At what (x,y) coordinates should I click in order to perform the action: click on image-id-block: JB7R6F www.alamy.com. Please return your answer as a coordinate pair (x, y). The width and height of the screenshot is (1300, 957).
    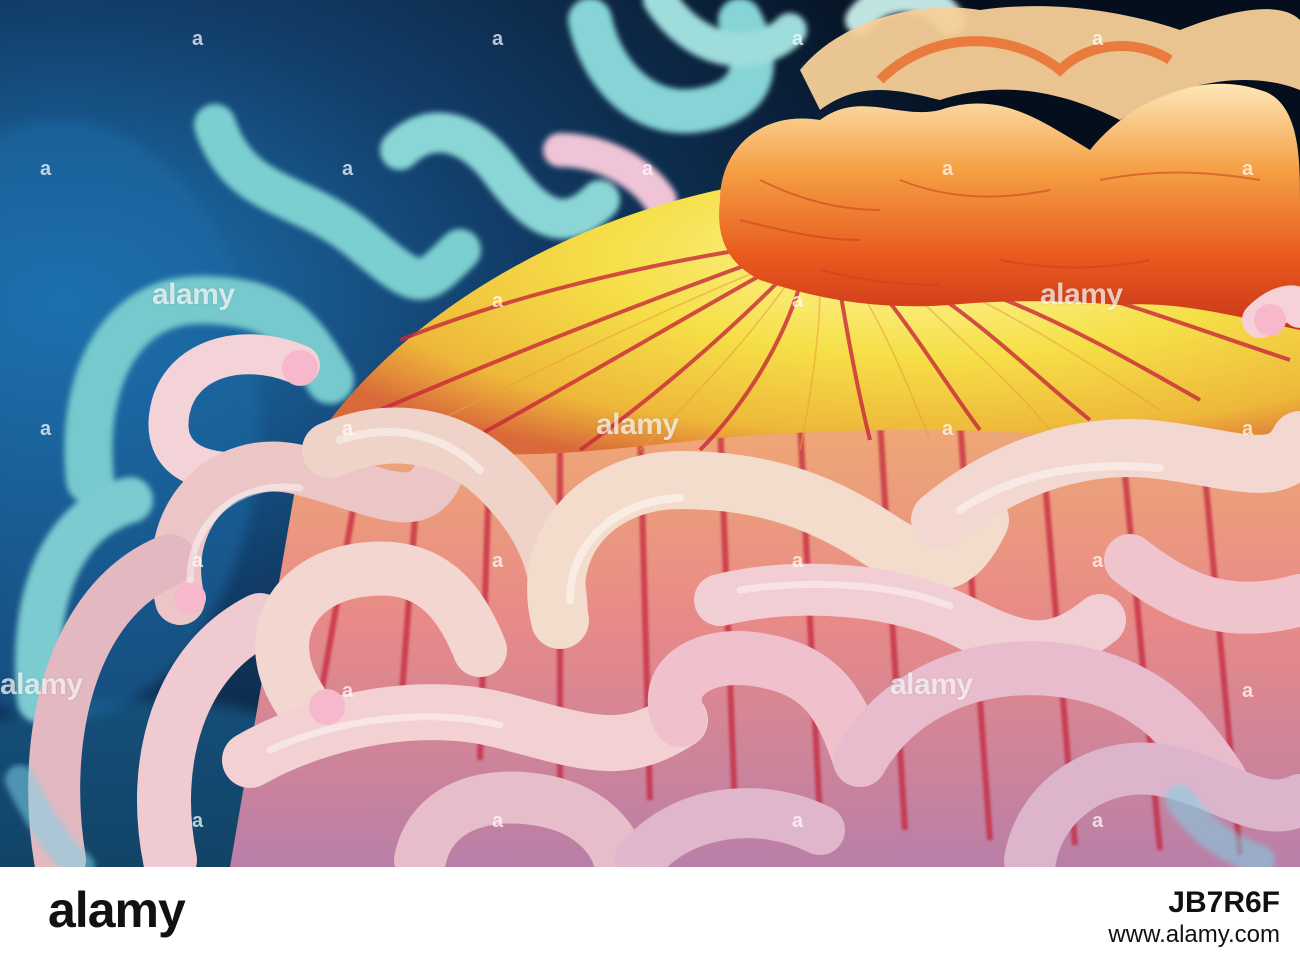
    Looking at the image, I should click on (1194, 917).